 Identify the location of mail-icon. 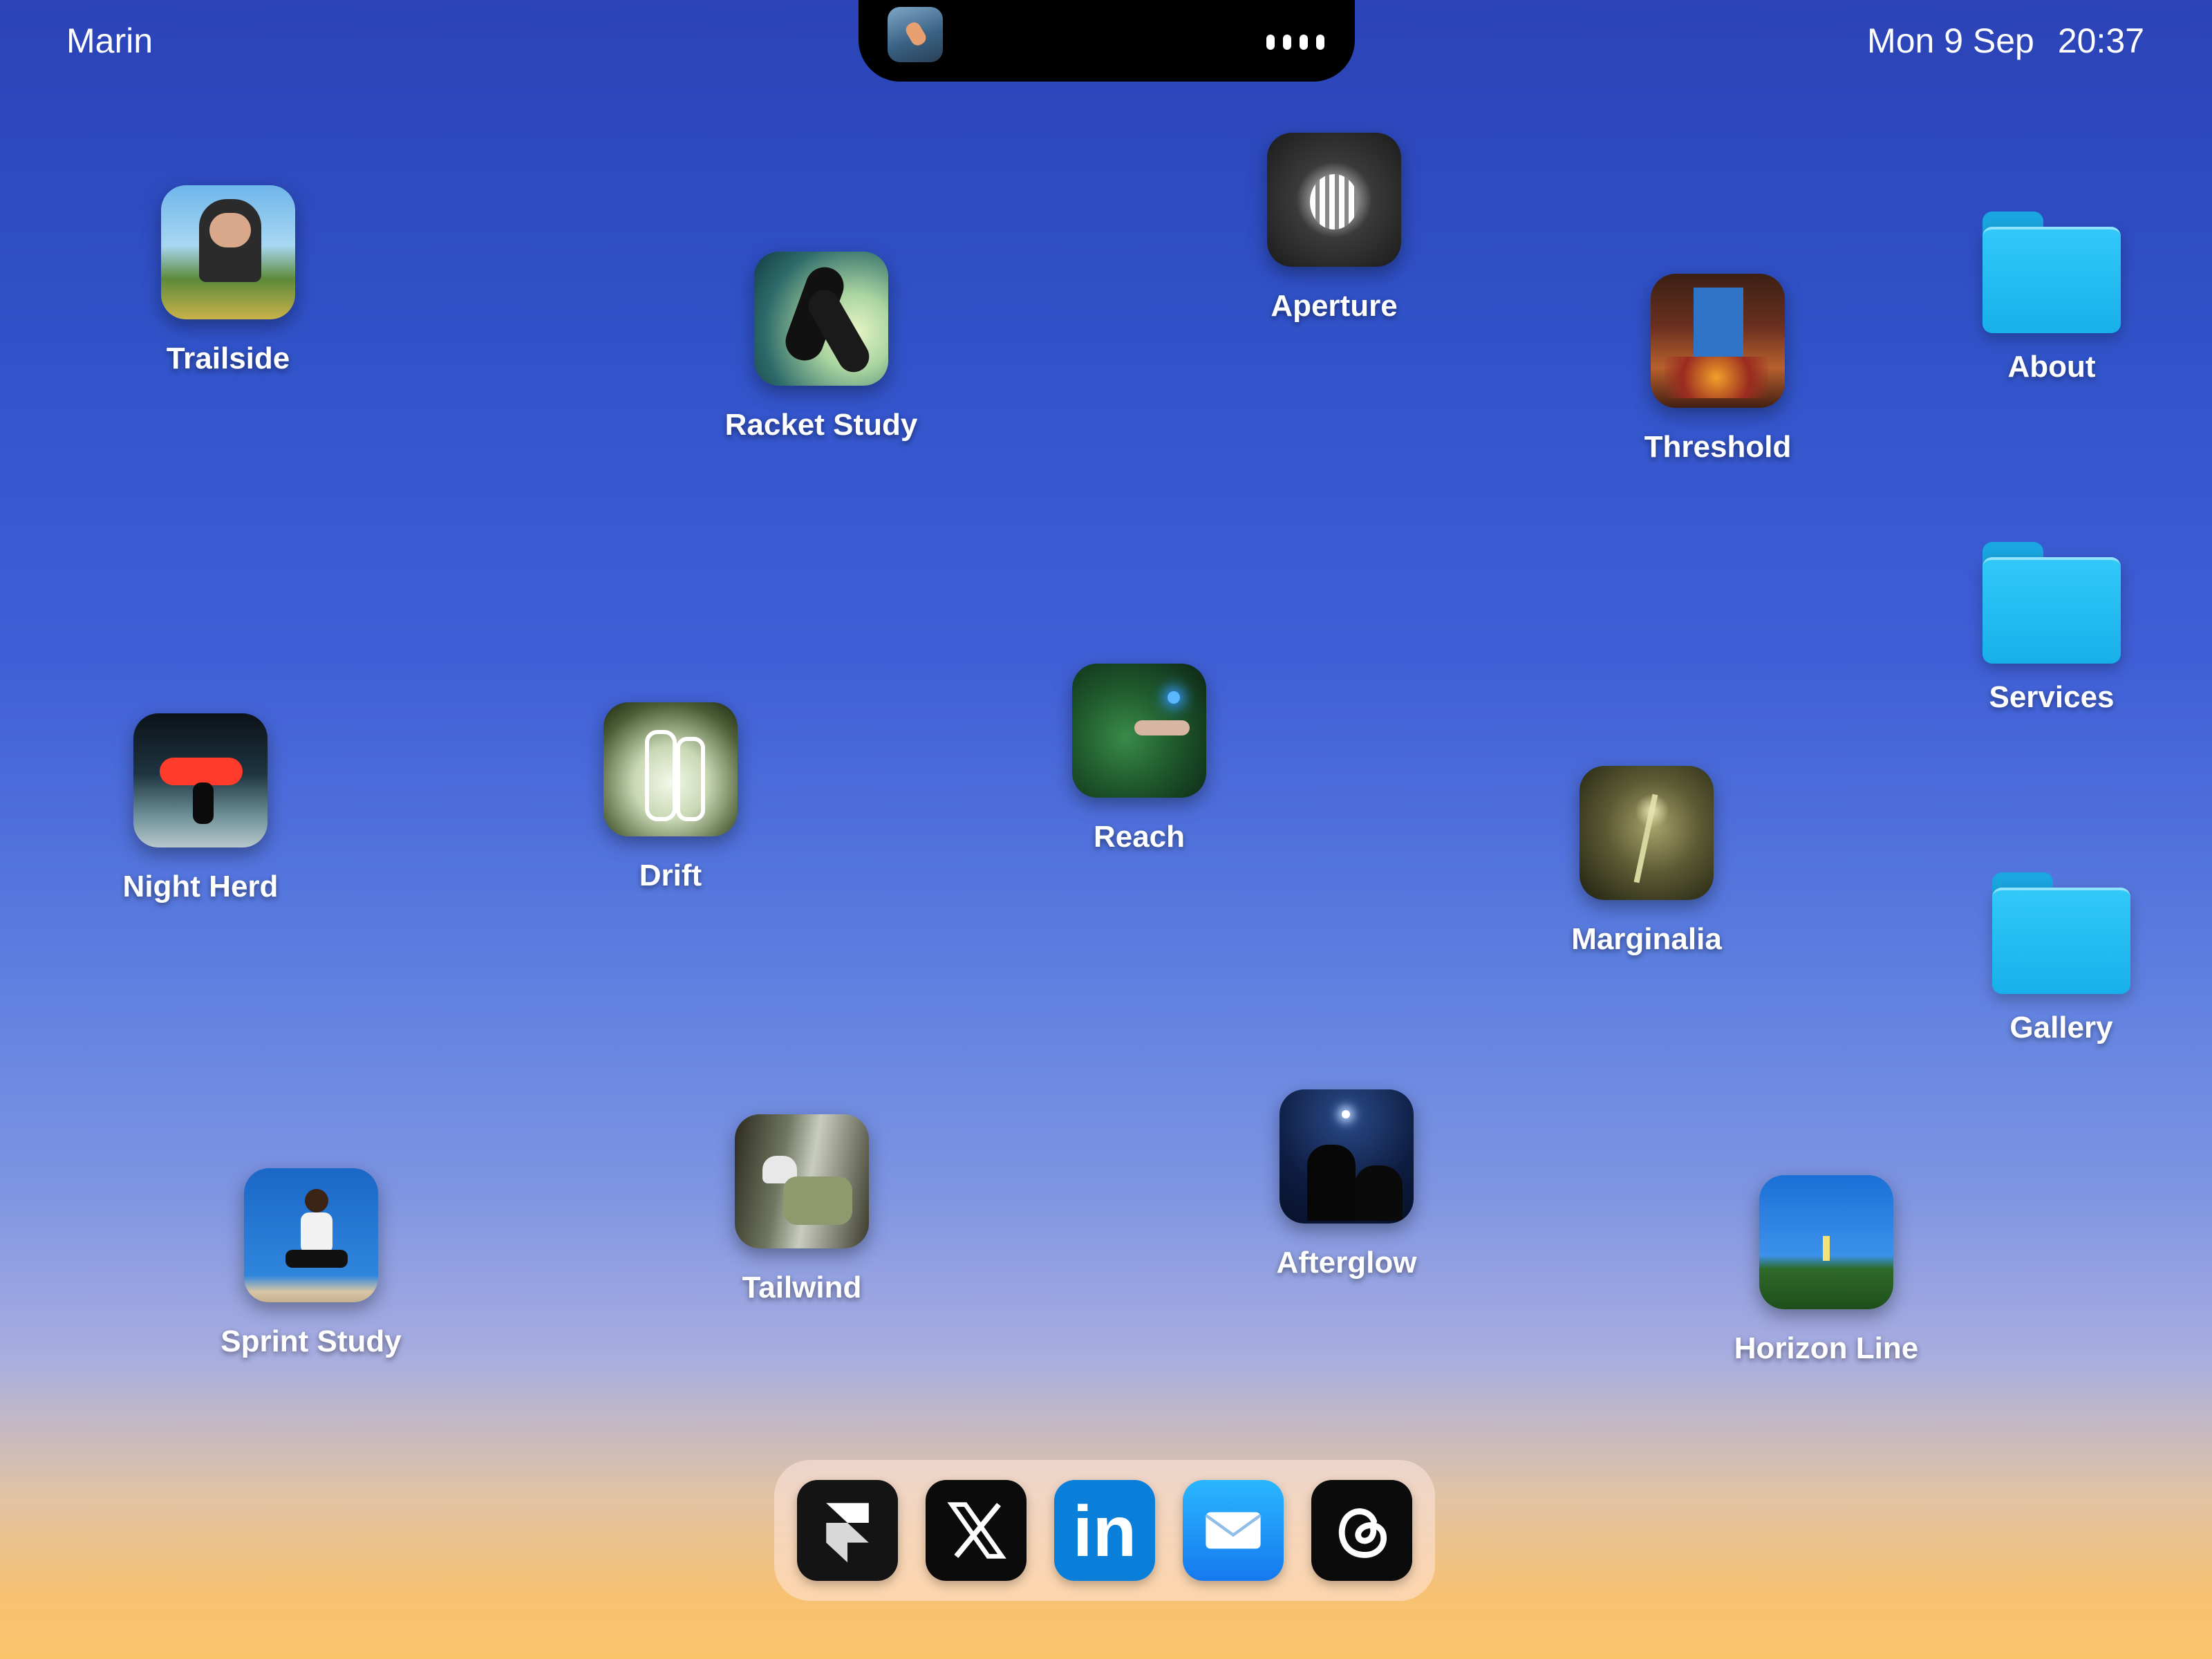
(1234, 1530).